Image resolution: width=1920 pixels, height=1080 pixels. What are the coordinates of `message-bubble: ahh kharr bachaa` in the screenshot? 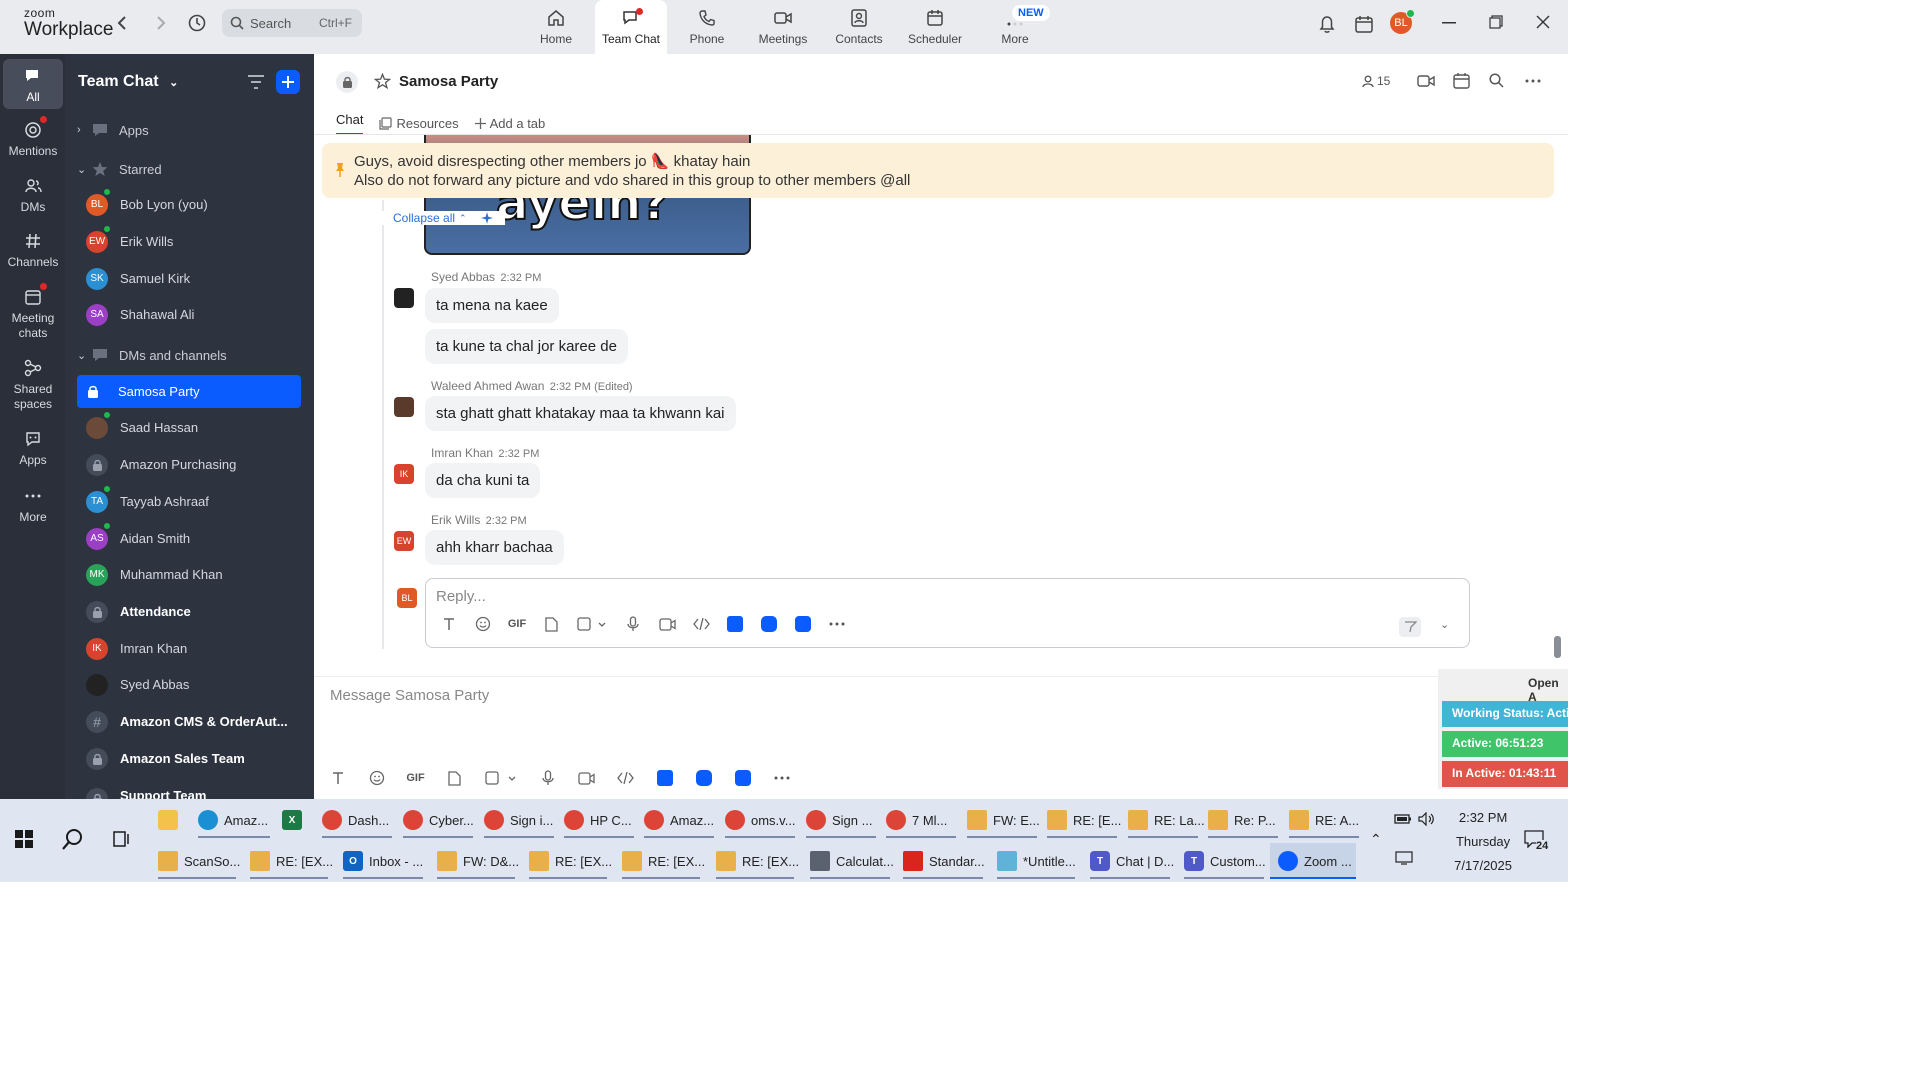 It's located at (494, 547).